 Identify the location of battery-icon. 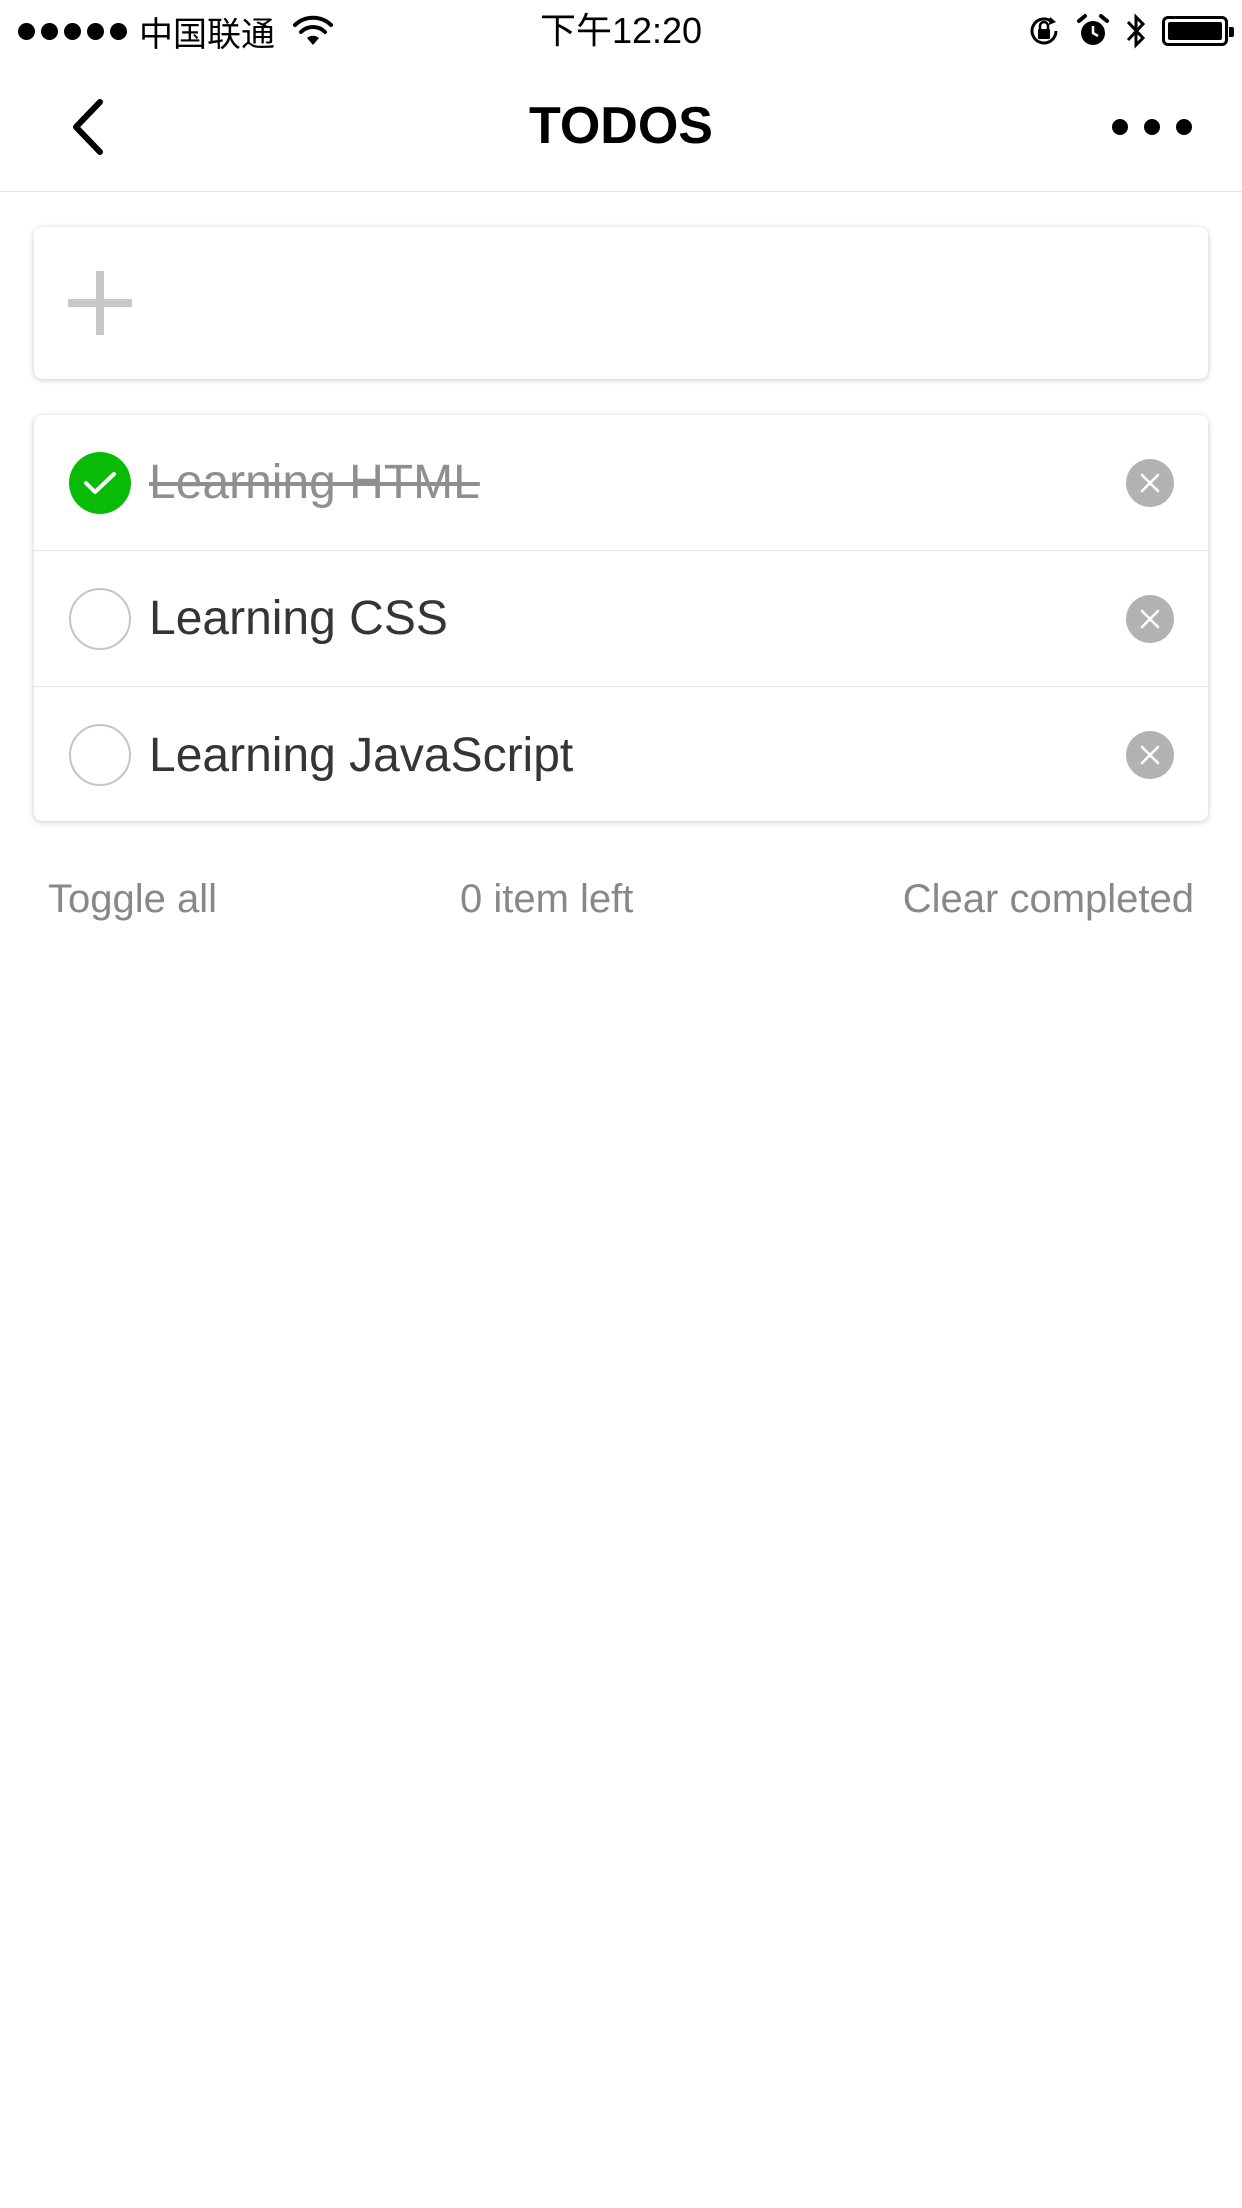
(1198, 31).